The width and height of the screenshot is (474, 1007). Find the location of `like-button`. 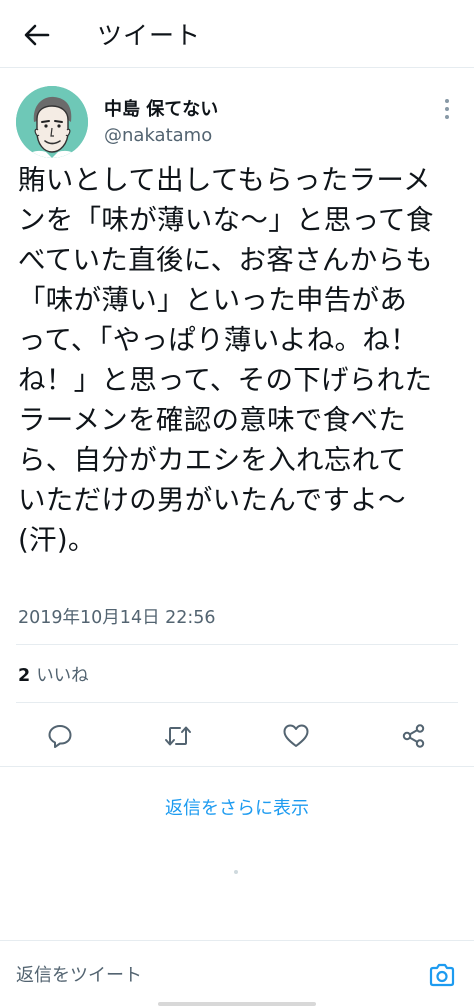

like-button is located at coordinates (296, 736).